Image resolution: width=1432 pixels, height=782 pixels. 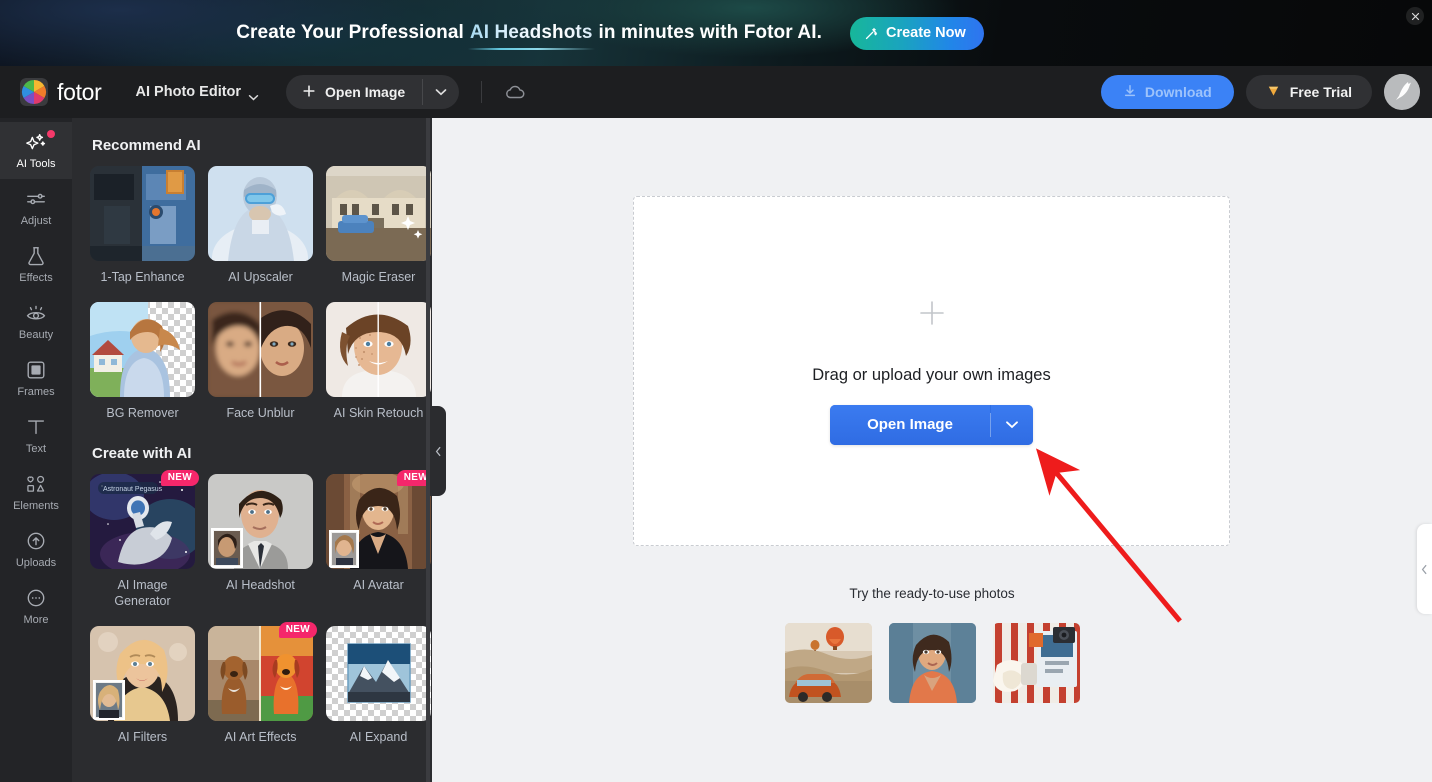 I want to click on toolbar-right-actions: Download Free Trial, so click(x=1260, y=92).